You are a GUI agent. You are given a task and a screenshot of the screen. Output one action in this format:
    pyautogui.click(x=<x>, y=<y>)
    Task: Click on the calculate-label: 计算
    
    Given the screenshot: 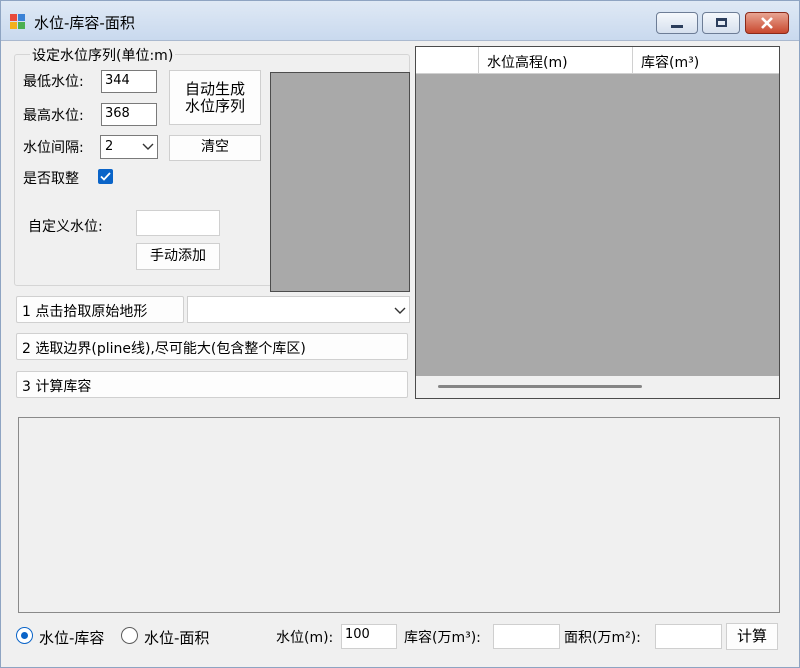 What is the action you would take?
    pyautogui.click(x=751, y=636)
    